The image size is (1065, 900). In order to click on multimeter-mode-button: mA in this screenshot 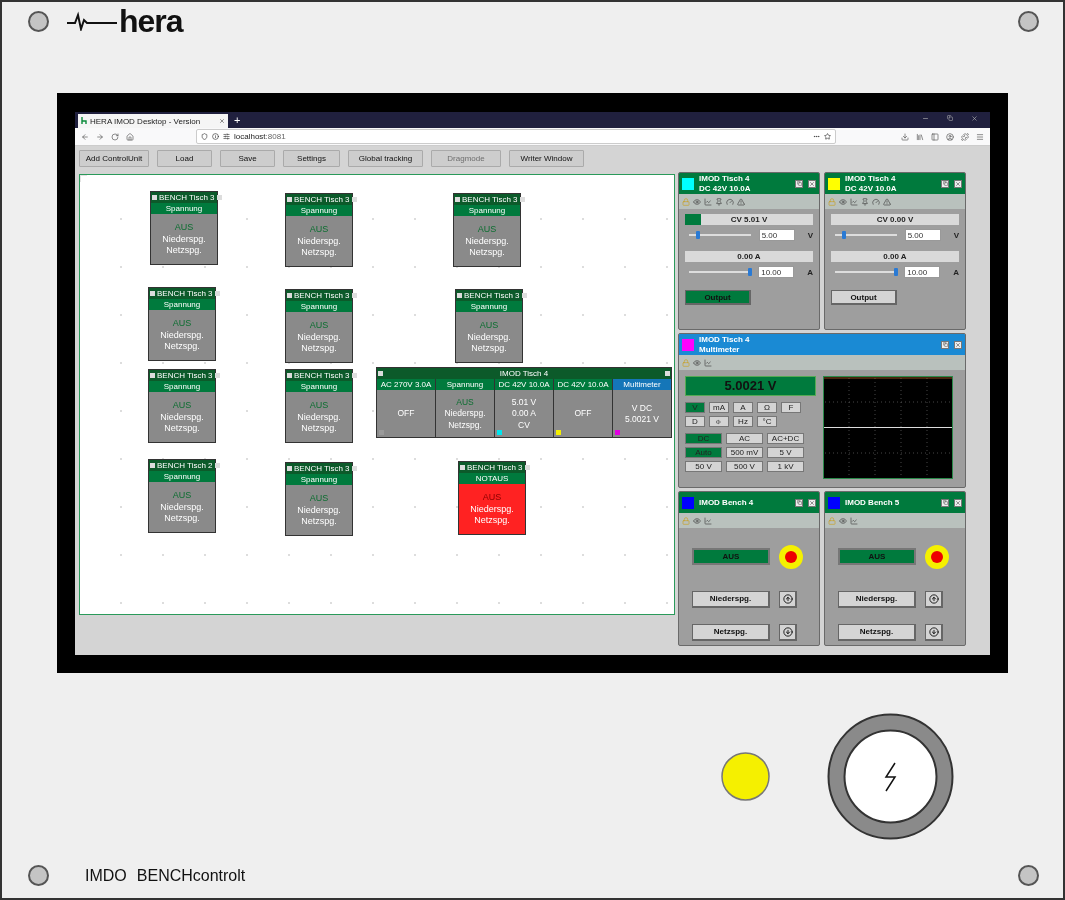, I will do `click(719, 407)`.